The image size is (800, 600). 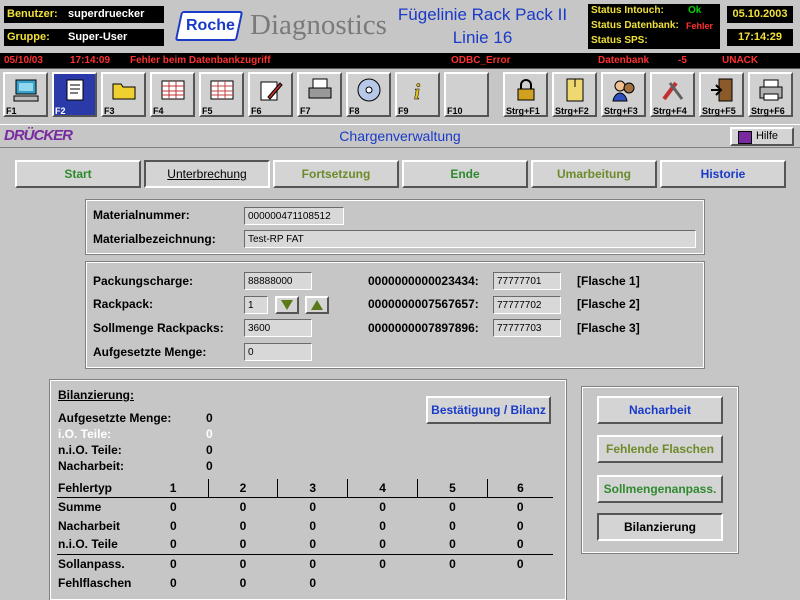 I want to click on alarm-area: Datenbank, so click(x=624, y=60).